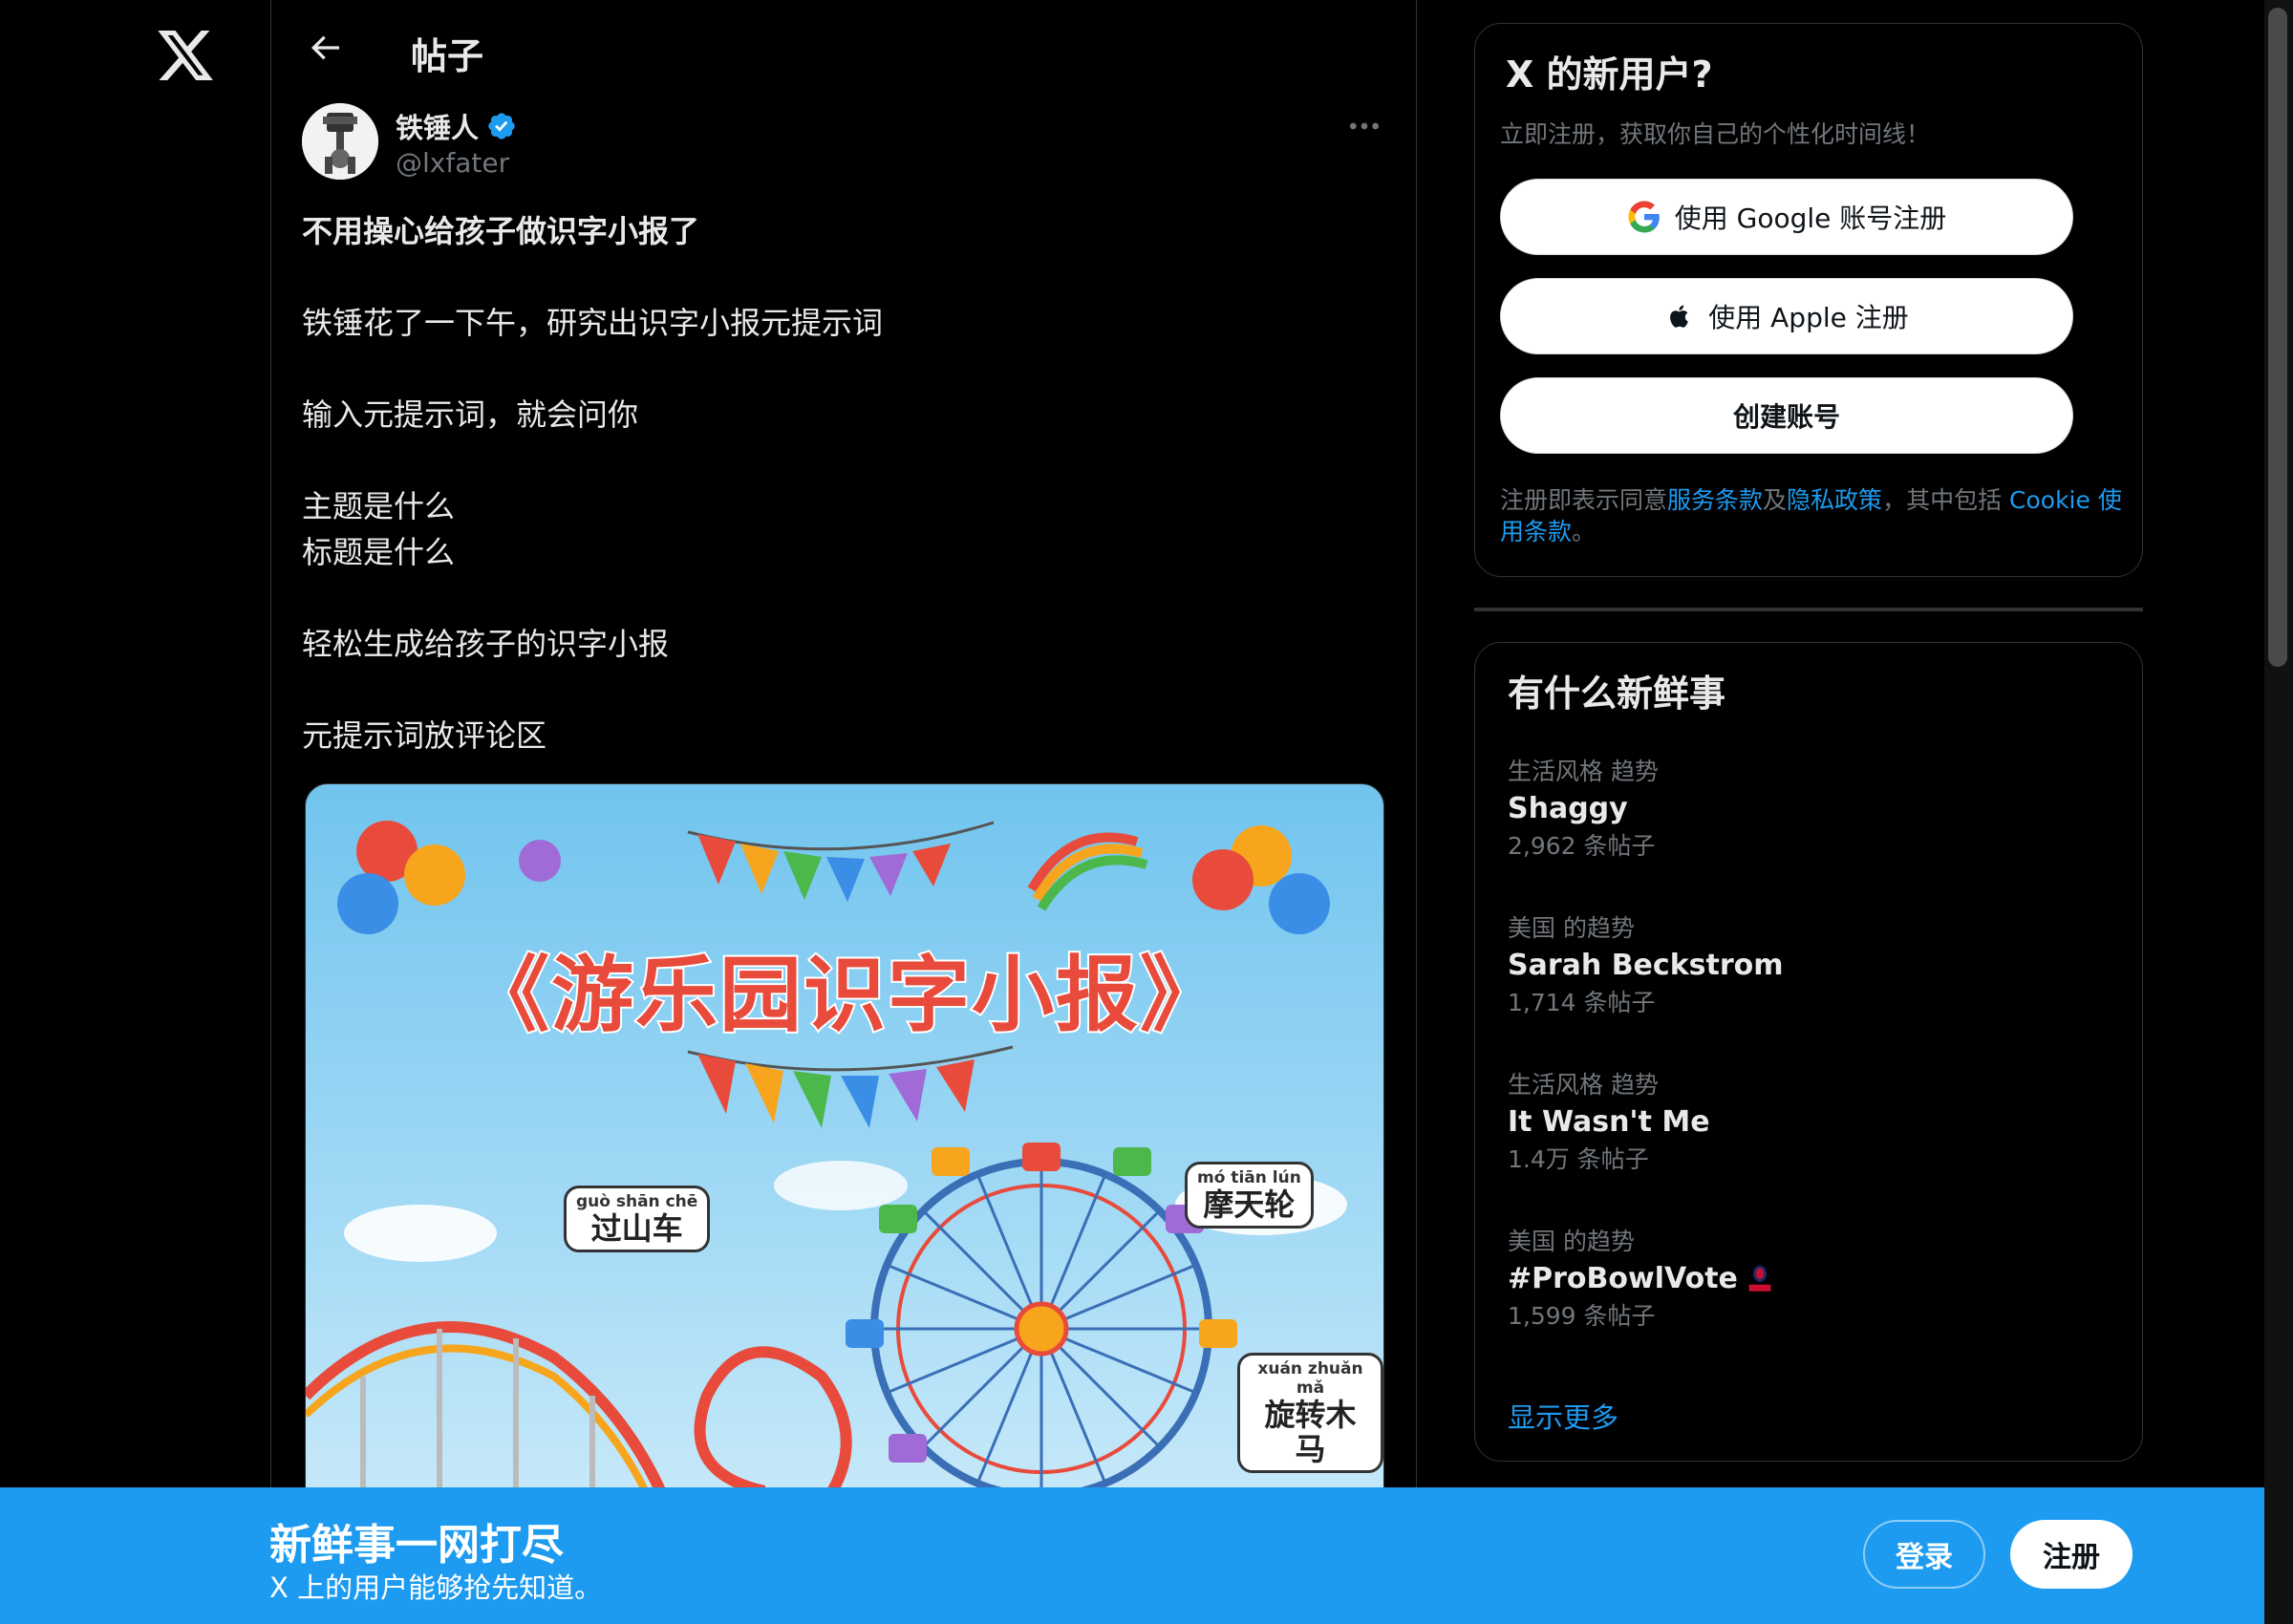  What do you see at coordinates (1582, 1316) in the screenshot?
I see `trend-count: 1,599 条帖子` at bounding box center [1582, 1316].